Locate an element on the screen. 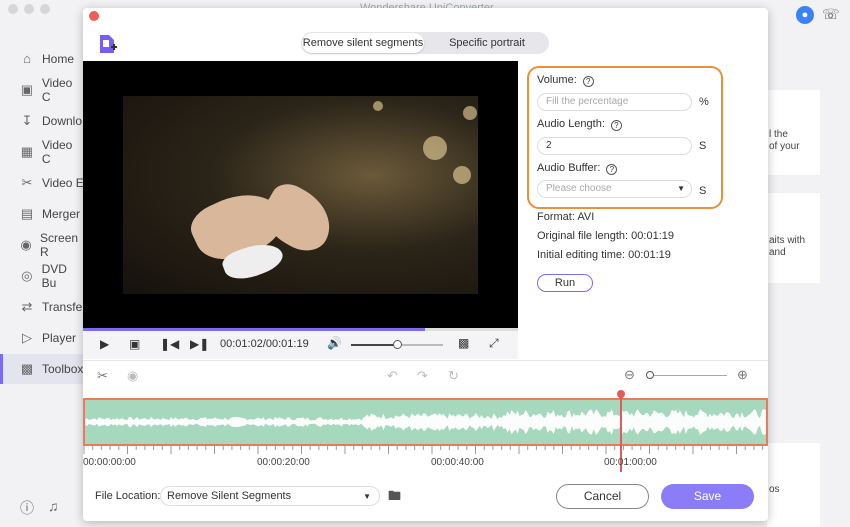 The image size is (850, 527). notification-bell-icon: ♫ is located at coordinates (53, 508).